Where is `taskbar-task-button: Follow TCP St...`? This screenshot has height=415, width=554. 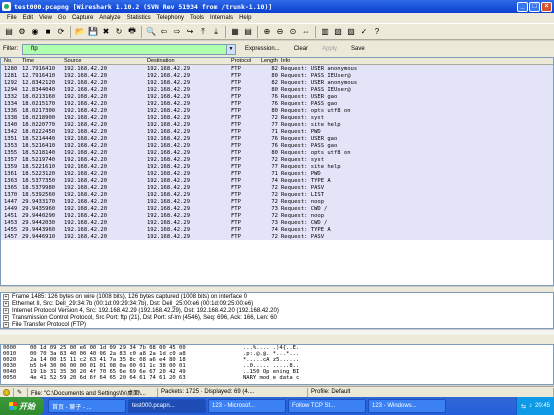 taskbar-task-button: Follow TCP St... is located at coordinates (327, 406).